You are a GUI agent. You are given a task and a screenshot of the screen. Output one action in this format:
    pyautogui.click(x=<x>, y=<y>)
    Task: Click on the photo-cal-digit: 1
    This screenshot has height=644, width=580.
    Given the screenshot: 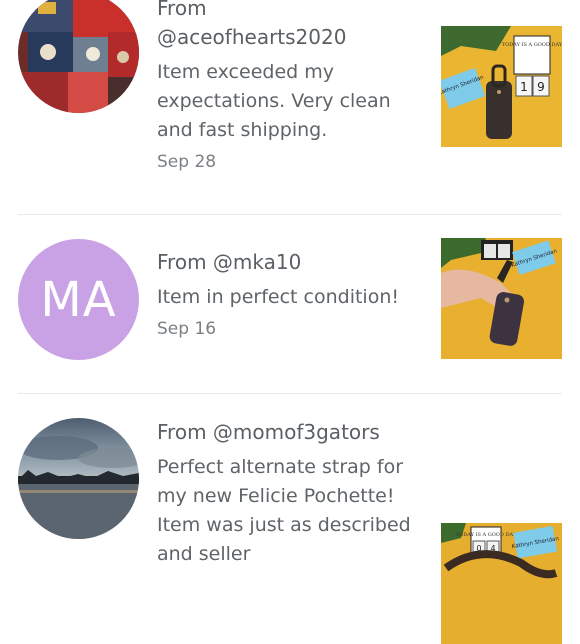 What is the action you would take?
    pyautogui.click(x=524, y=87)
    